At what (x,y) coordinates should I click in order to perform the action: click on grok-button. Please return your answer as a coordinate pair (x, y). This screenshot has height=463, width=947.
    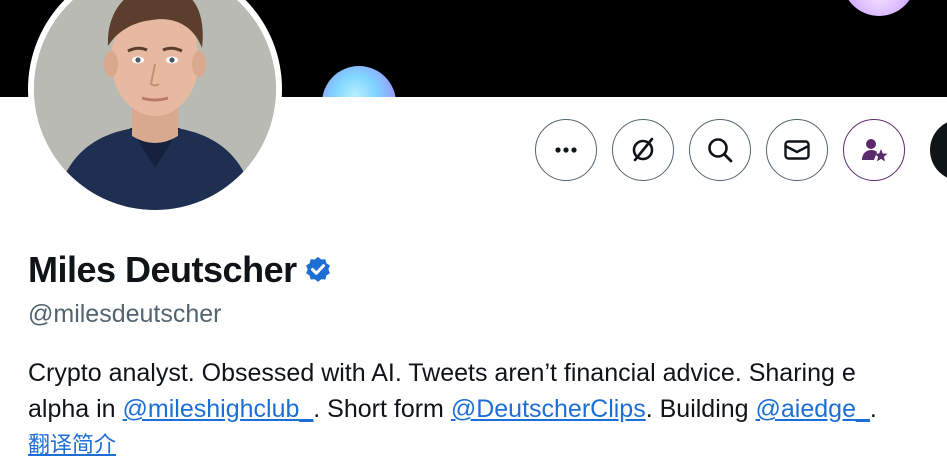
    Looking at the image, I should click on (643, 150).